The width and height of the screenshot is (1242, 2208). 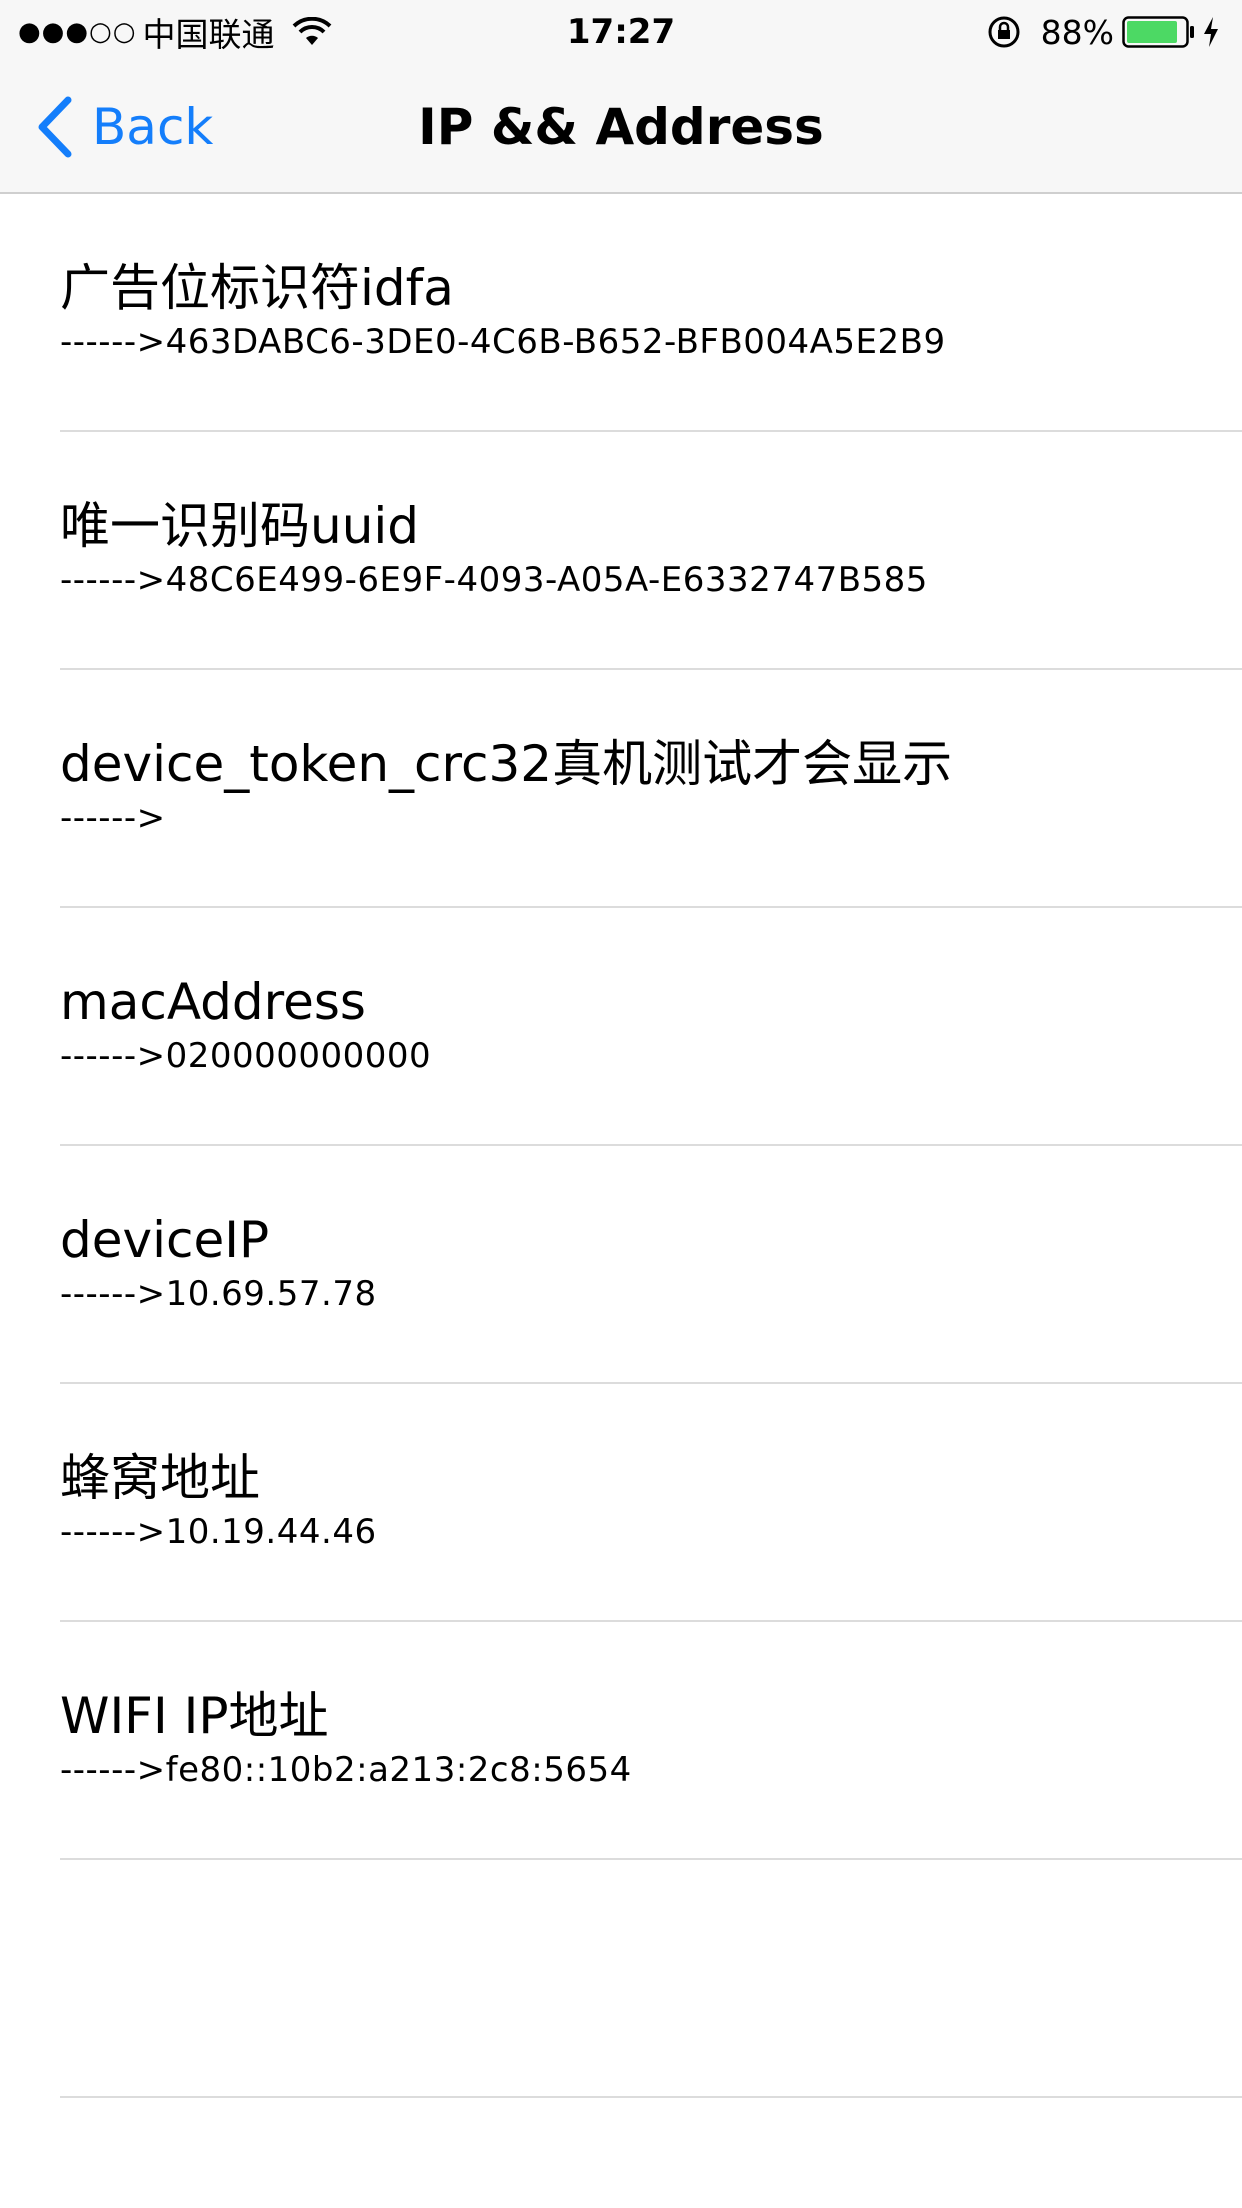 I want to click on battery-percent: 88%, so click(x=1077, y=32).